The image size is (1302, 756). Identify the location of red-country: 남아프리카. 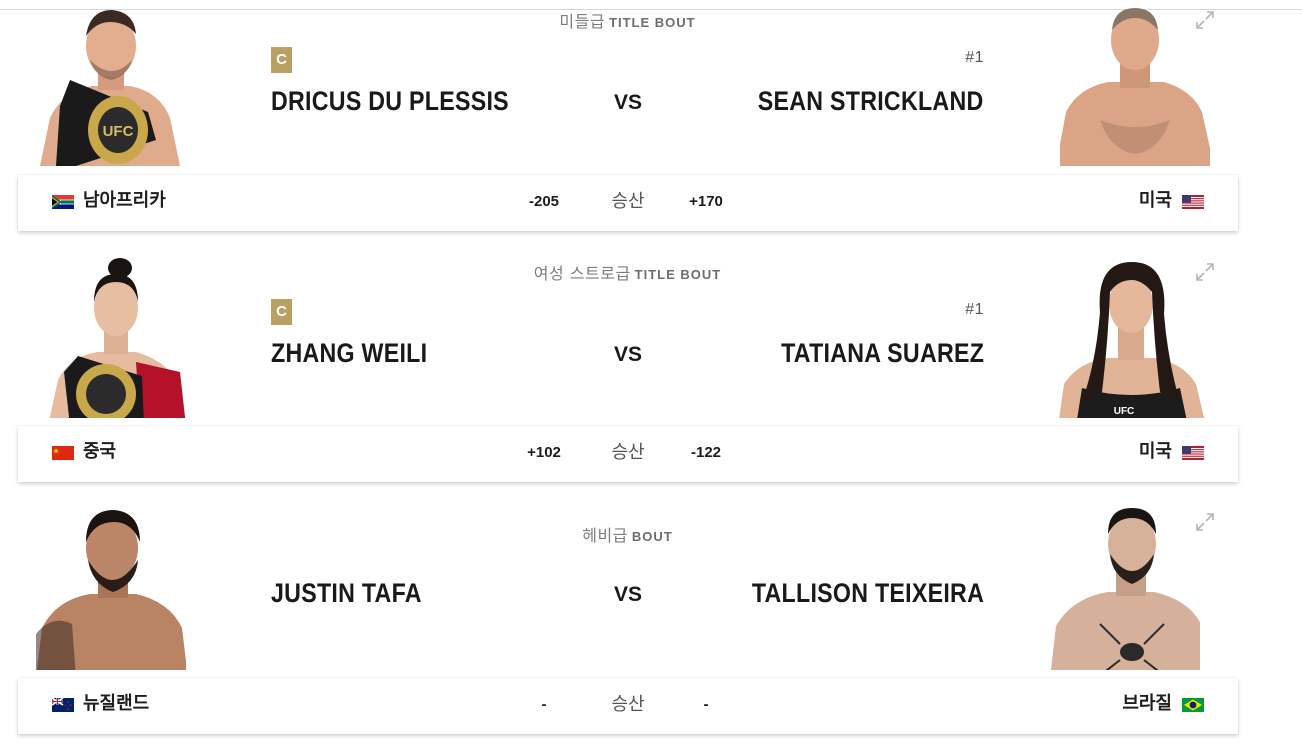
(124, 200).